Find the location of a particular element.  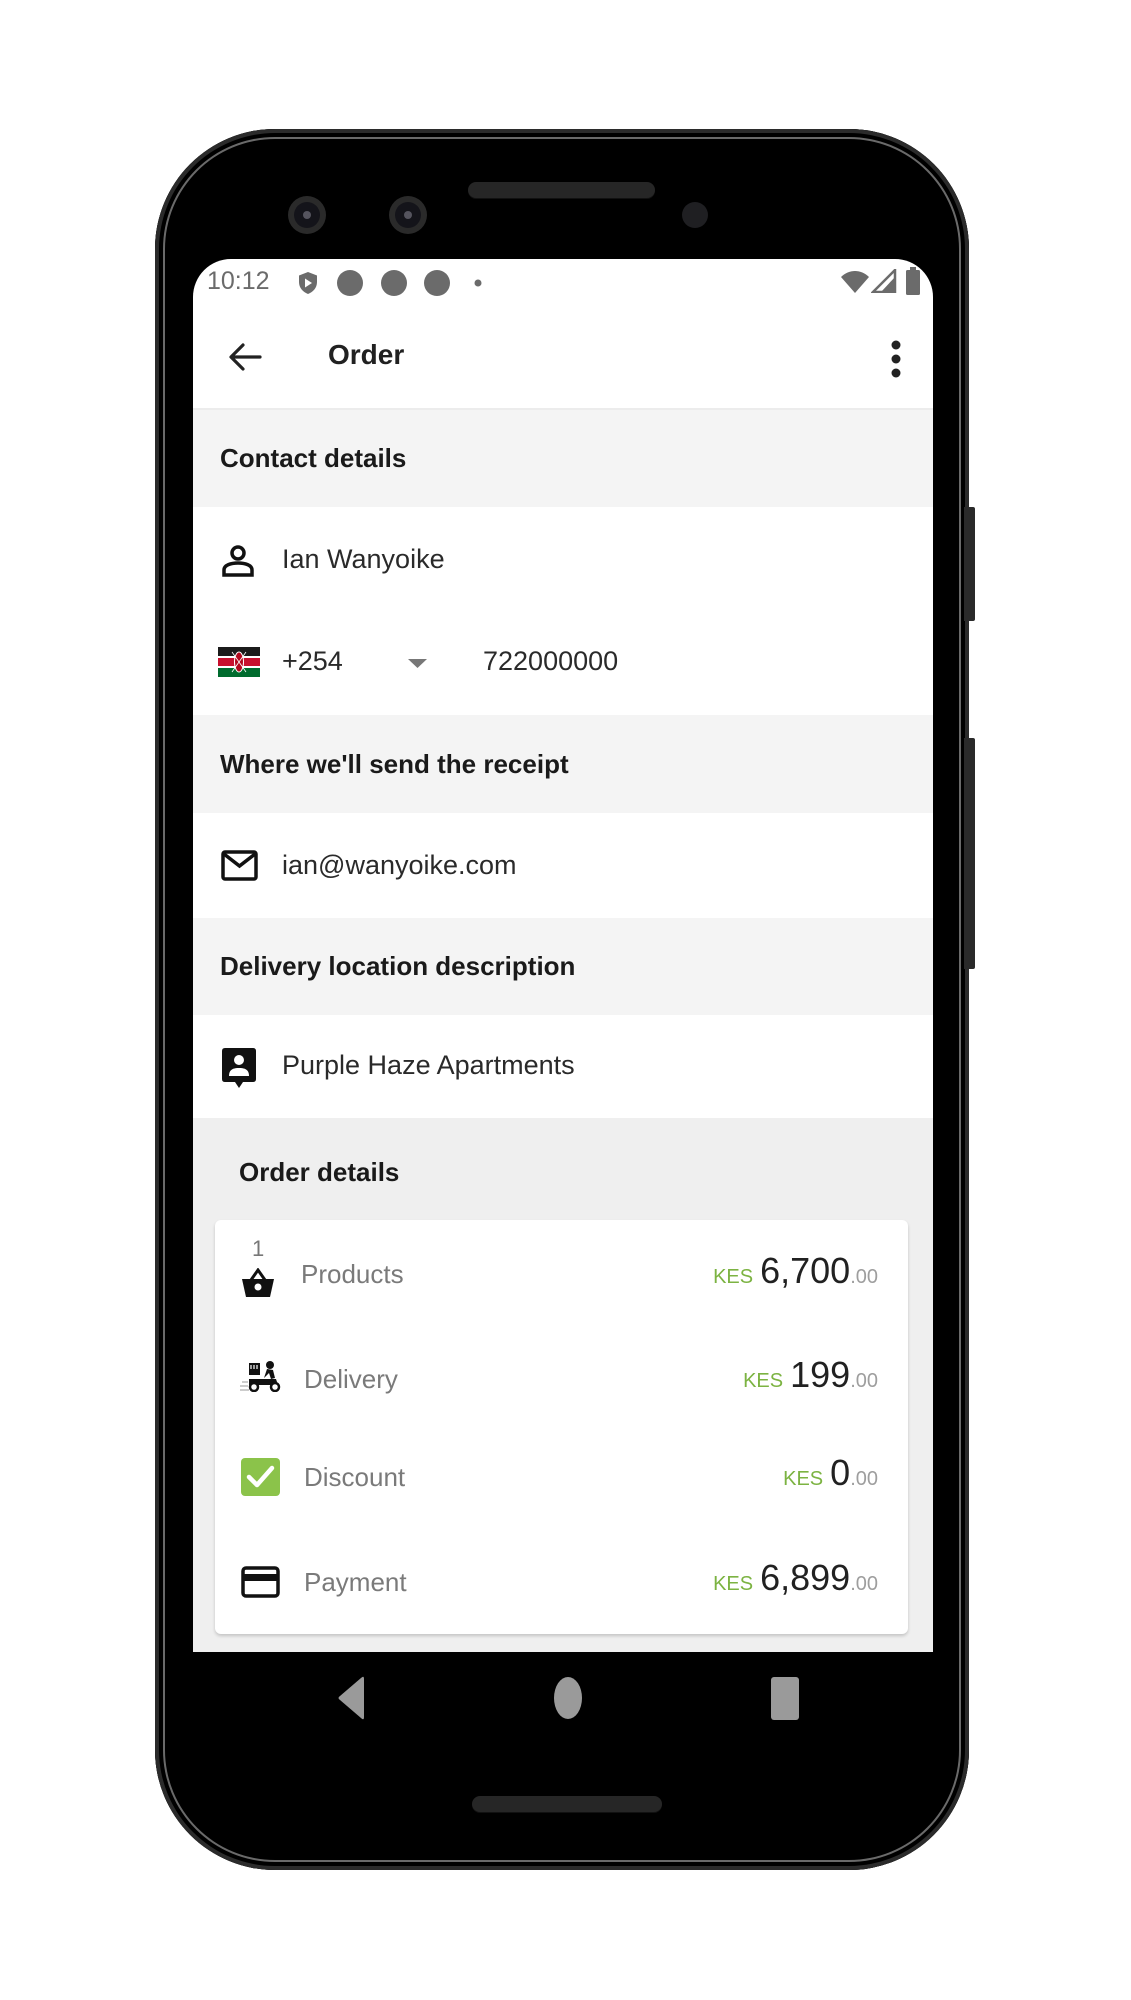

wifi-icon is located at coordinates (855, 282).